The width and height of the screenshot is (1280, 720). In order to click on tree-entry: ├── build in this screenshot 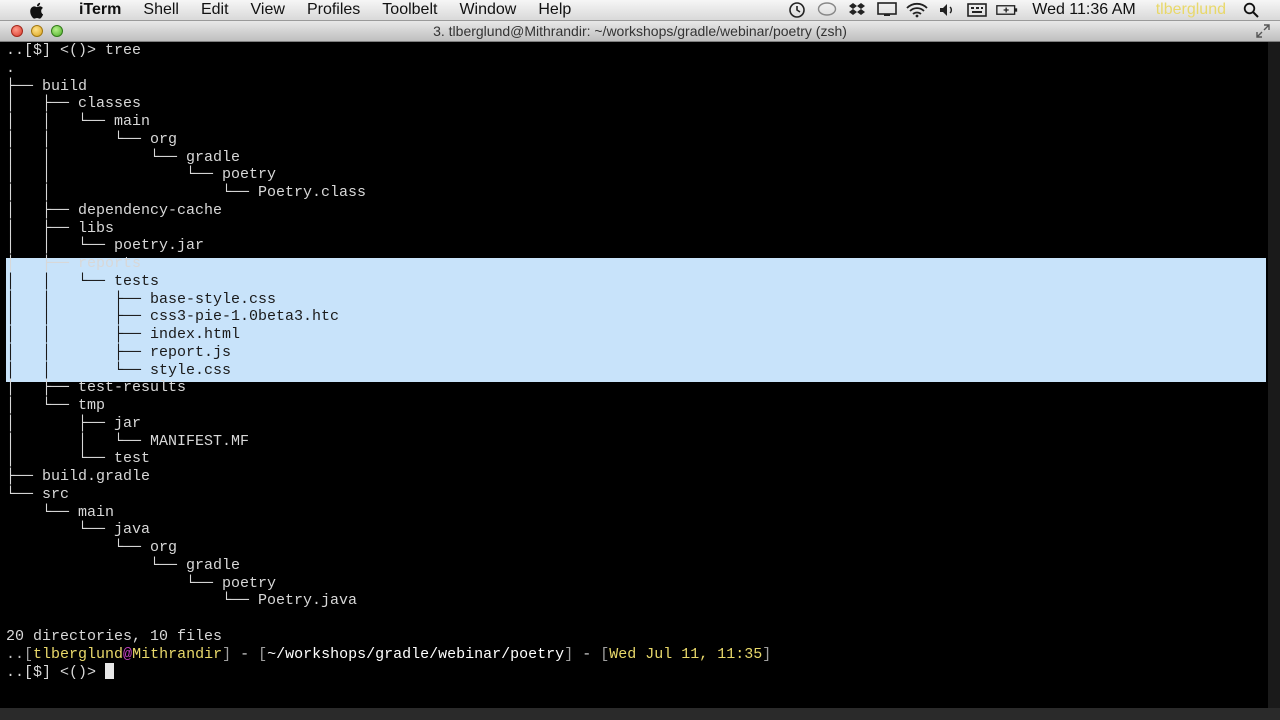, I will do `click(47, 86)`.